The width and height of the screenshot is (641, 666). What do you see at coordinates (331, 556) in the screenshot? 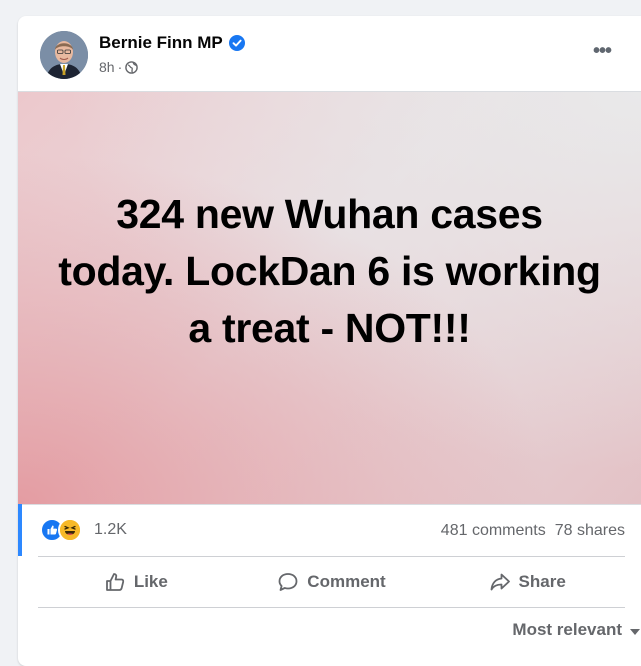
I see `stats-divider` at bounding box center [331, 556].